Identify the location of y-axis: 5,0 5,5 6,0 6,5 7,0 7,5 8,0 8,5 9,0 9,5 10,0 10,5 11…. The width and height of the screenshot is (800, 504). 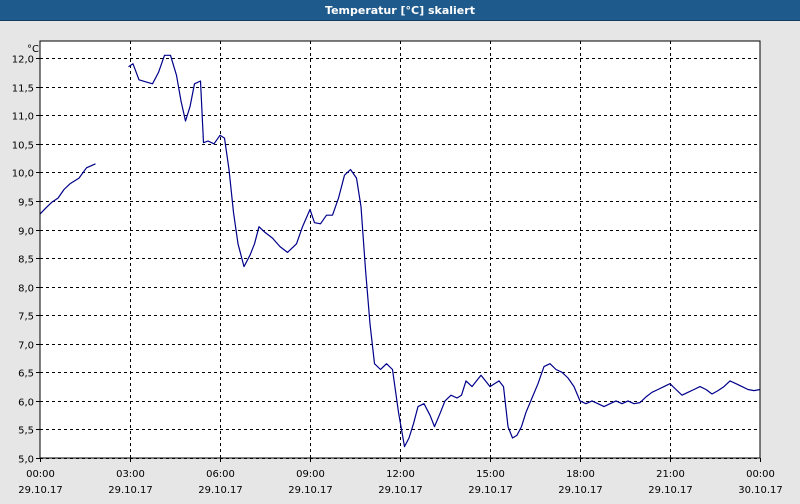
(26, 260).